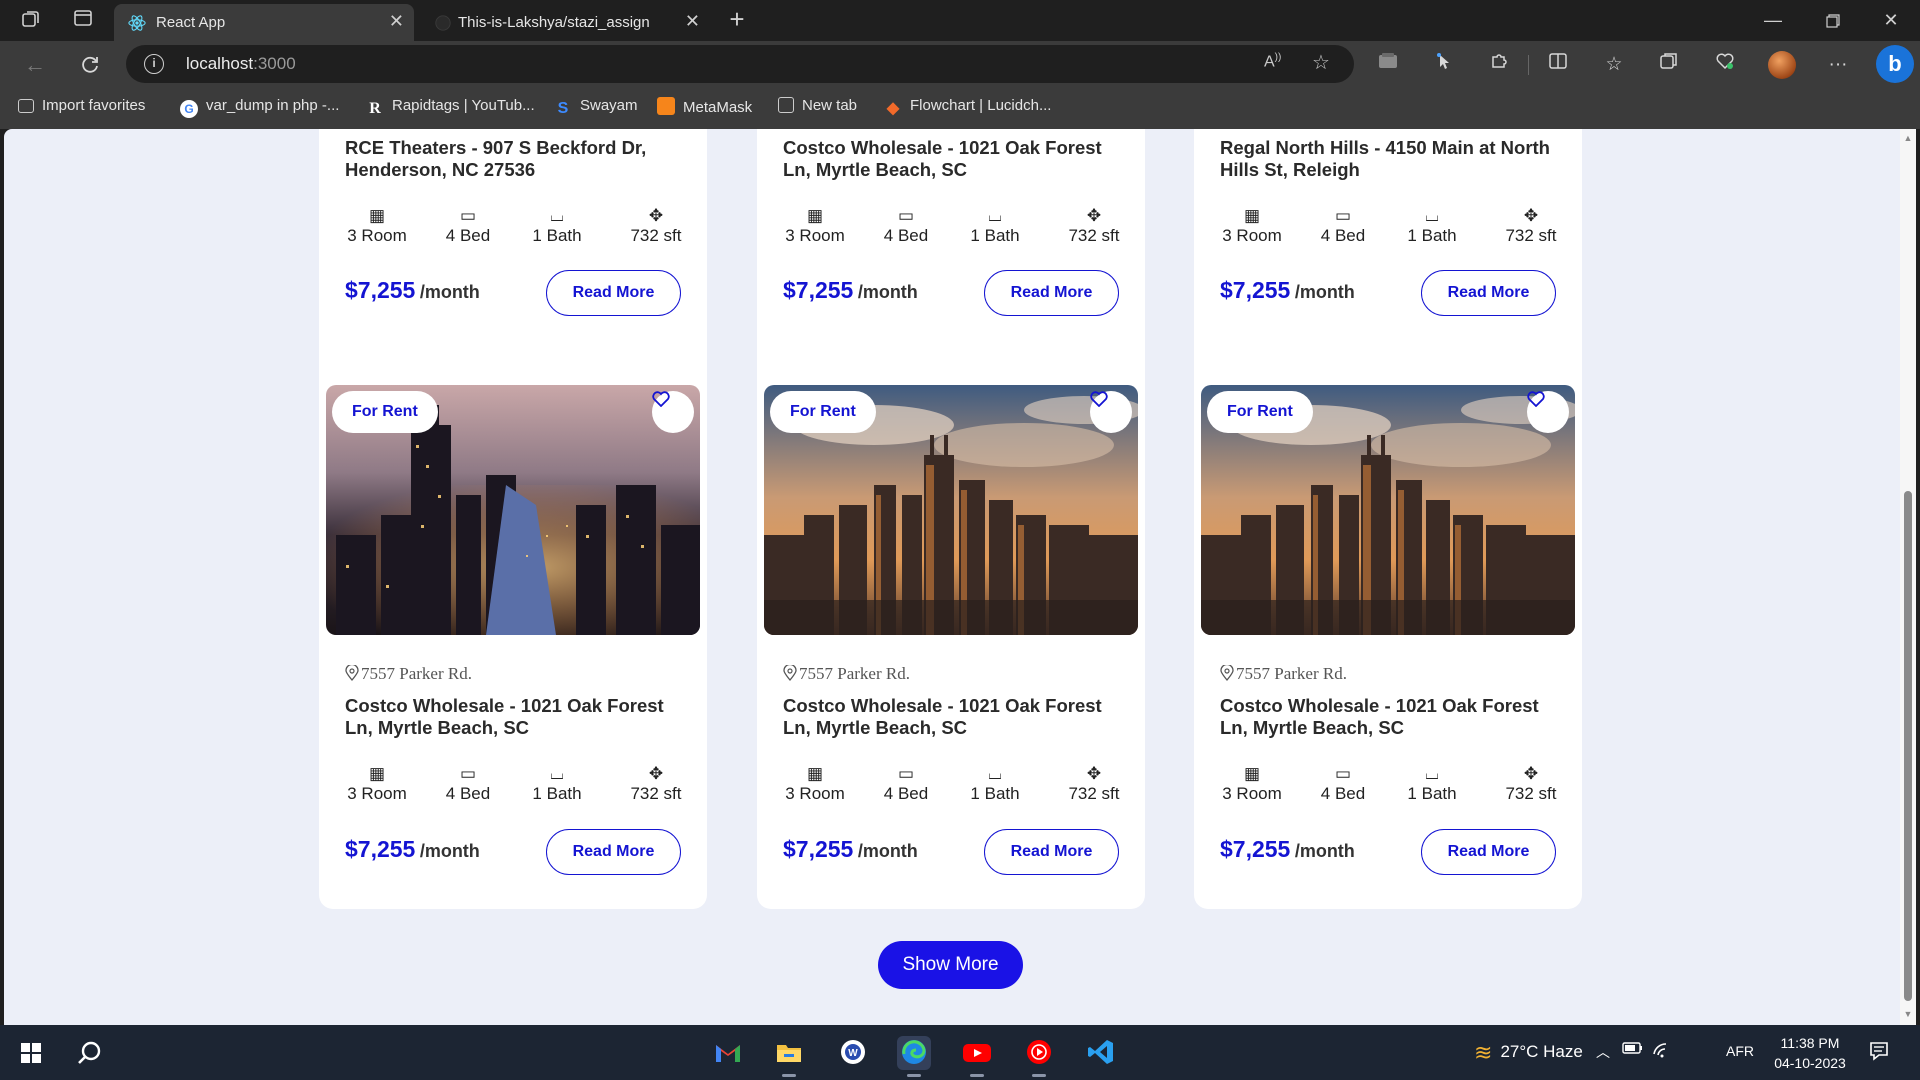  What do you see at coordinates (1603, 1052) in the screenshot?
I see `show-hidden-icons-chevron-icon: ︿` at bounding box center [1603, 1052].